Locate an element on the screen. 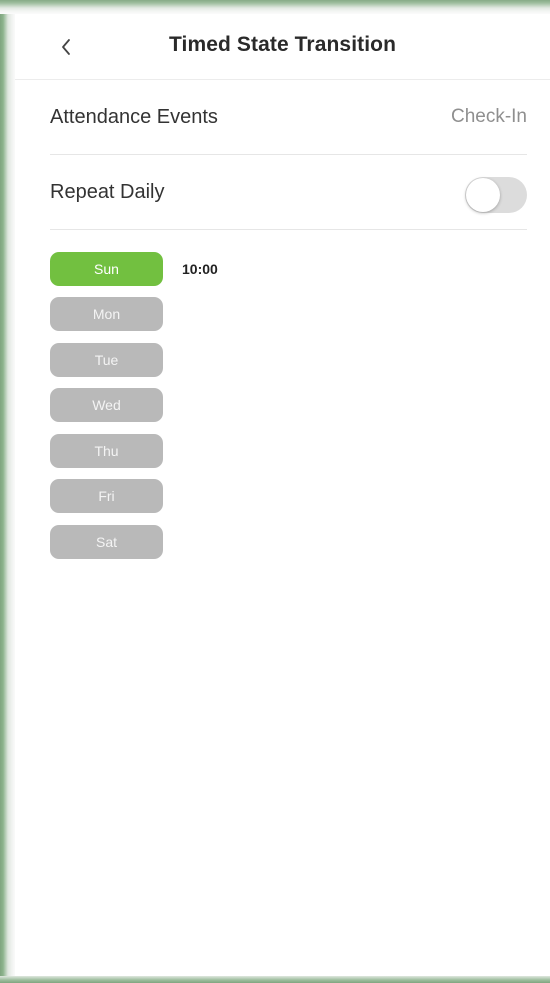  day-button-fri: Fri is located at coordinates (106, 496).